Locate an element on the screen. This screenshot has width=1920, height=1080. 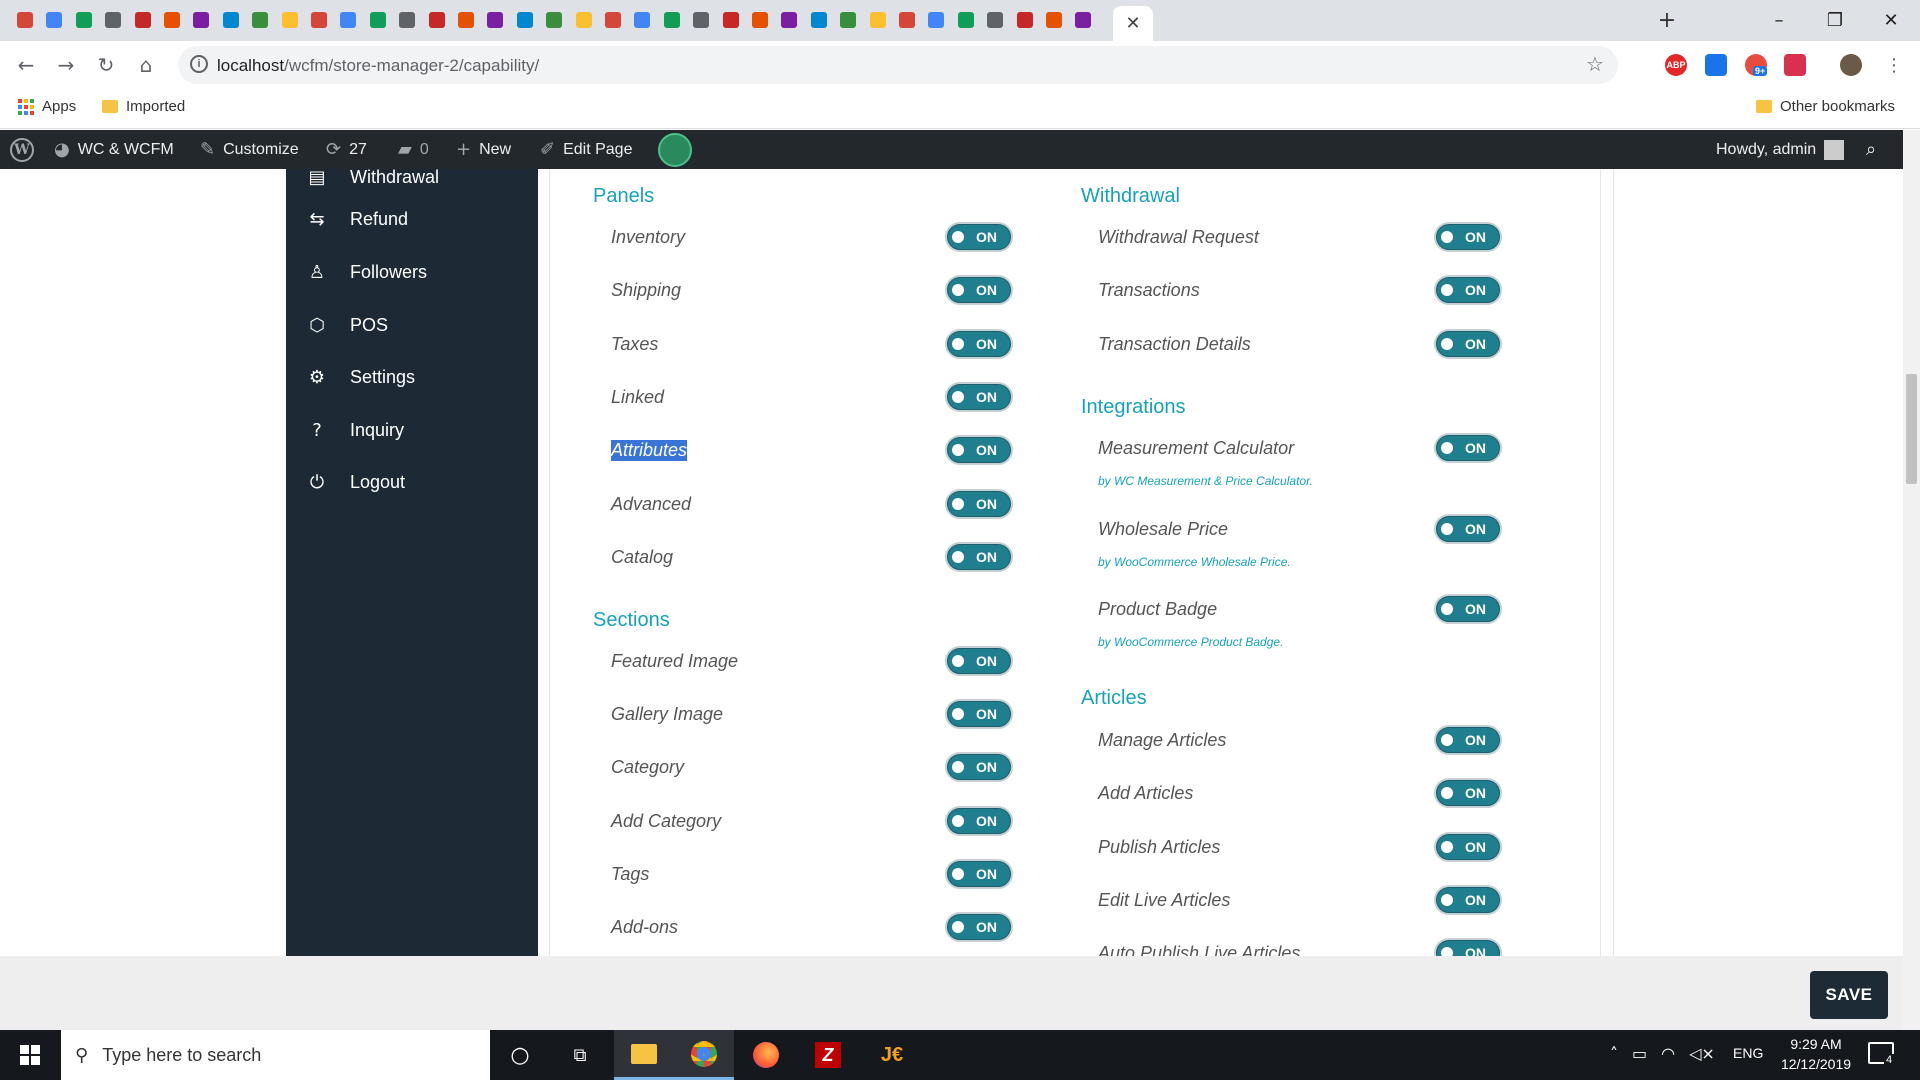
cortana-icon: ○ is located at coordinates (520, 1055).